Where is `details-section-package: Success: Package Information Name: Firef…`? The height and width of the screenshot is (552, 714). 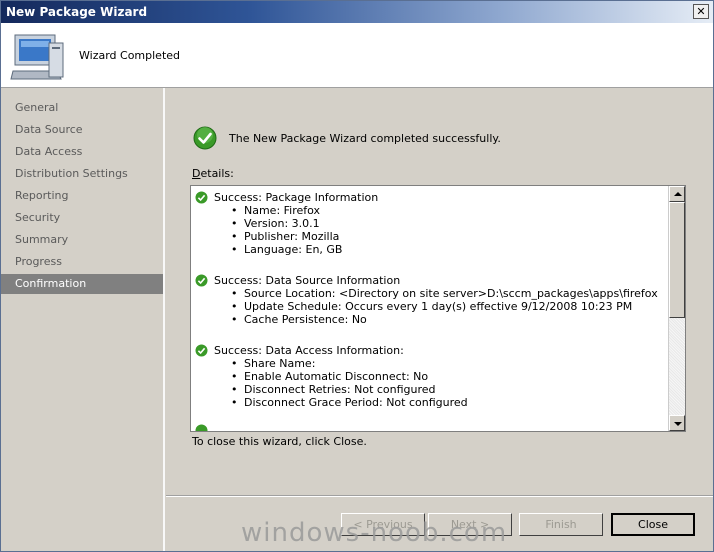
details-section-package: Success: Package Information Name: Firef… is located at coordinates (430, 226).